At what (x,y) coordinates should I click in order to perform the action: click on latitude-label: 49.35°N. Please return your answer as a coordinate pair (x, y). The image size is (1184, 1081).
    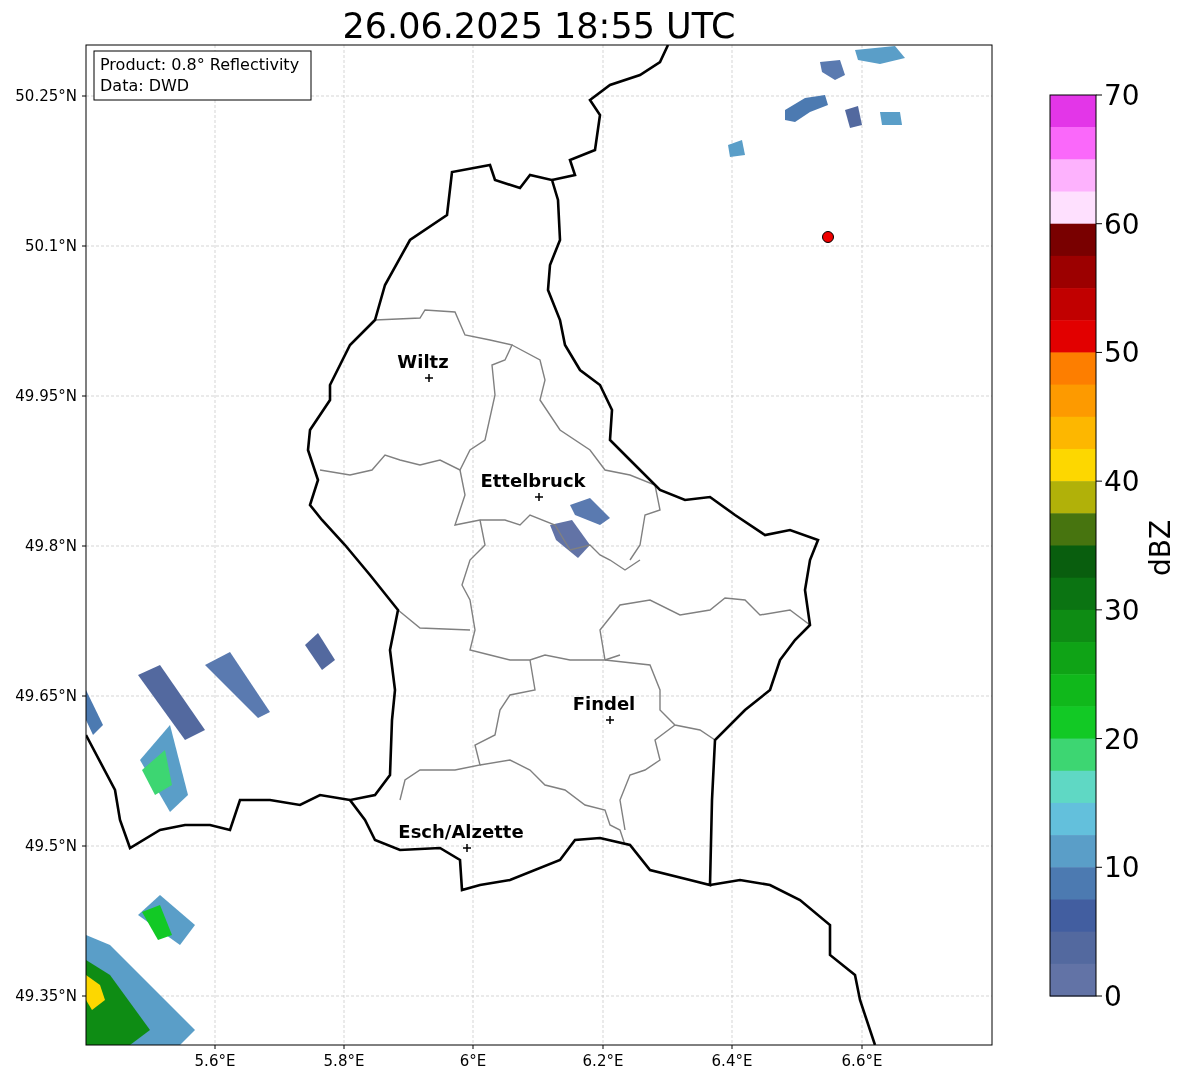
    Looking at the image, I should click on (46, 996).